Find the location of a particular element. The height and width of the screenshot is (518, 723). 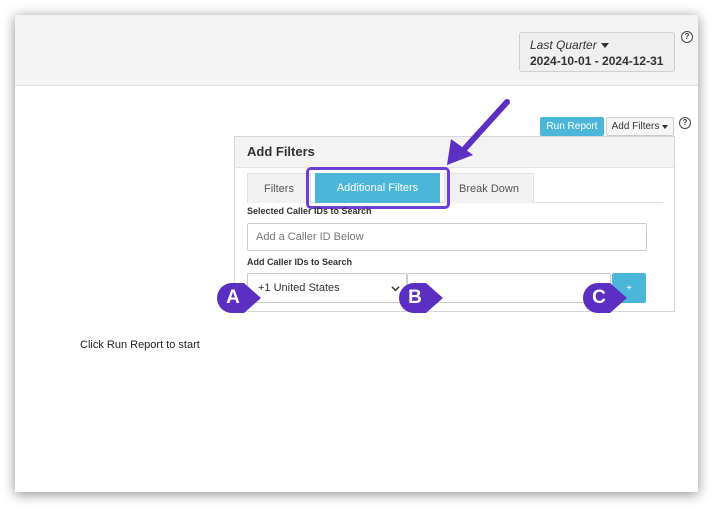

callout-a-label: A is located at coordinates (233, 297).